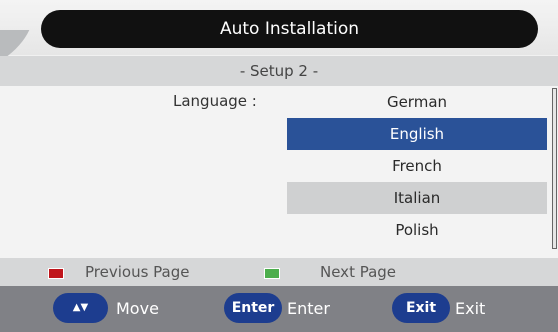 This screenshot has height=332, width=558. Describe the element at coordinates (137, 308) in the screenshot. I see `move-label: Move` at that location.